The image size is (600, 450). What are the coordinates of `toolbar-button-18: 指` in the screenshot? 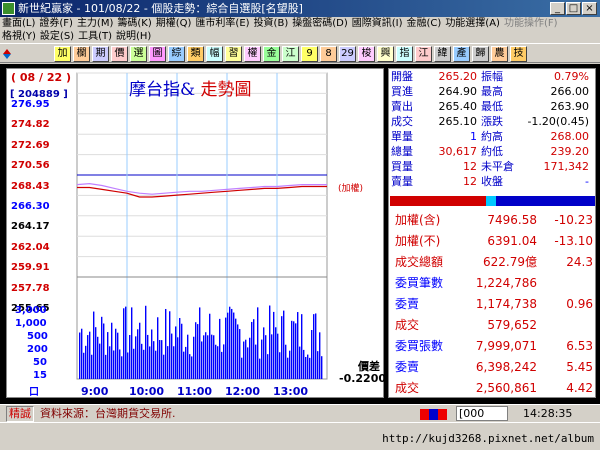 It's located at (404, 54).